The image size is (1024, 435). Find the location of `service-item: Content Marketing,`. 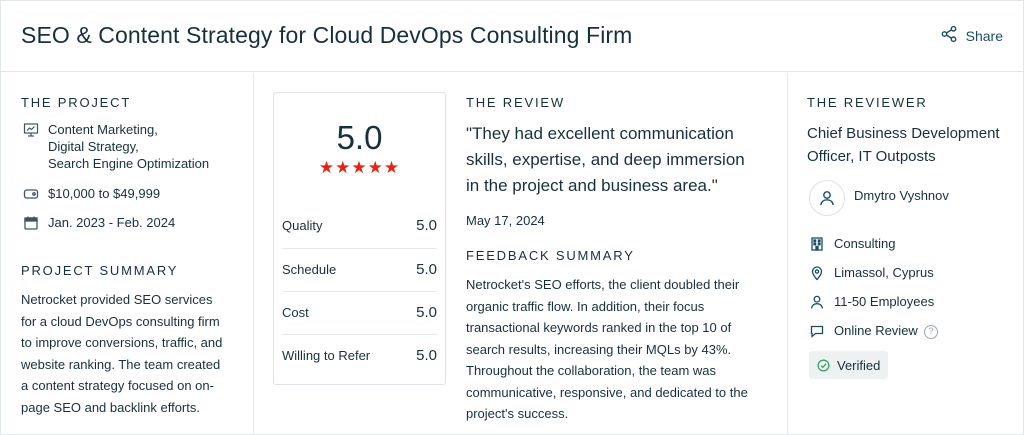

service-item: Content Marketing, is located at coordinates (103, 129).